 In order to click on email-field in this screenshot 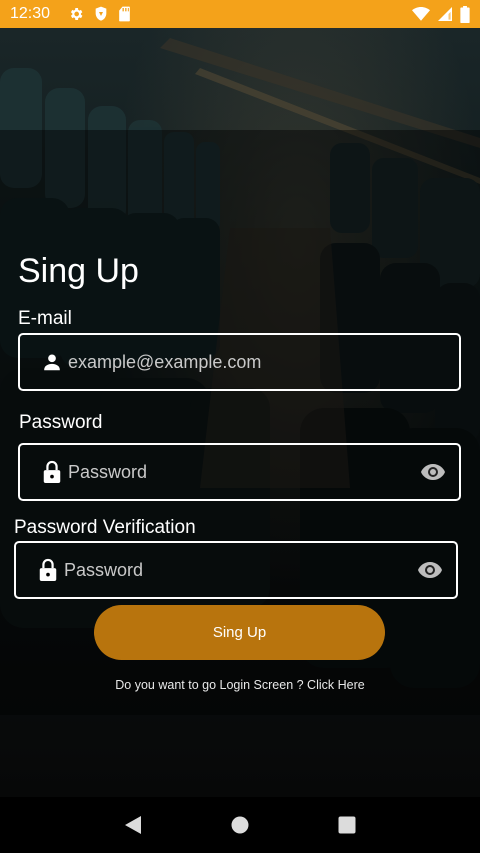, I will do `click(239, 362)`.